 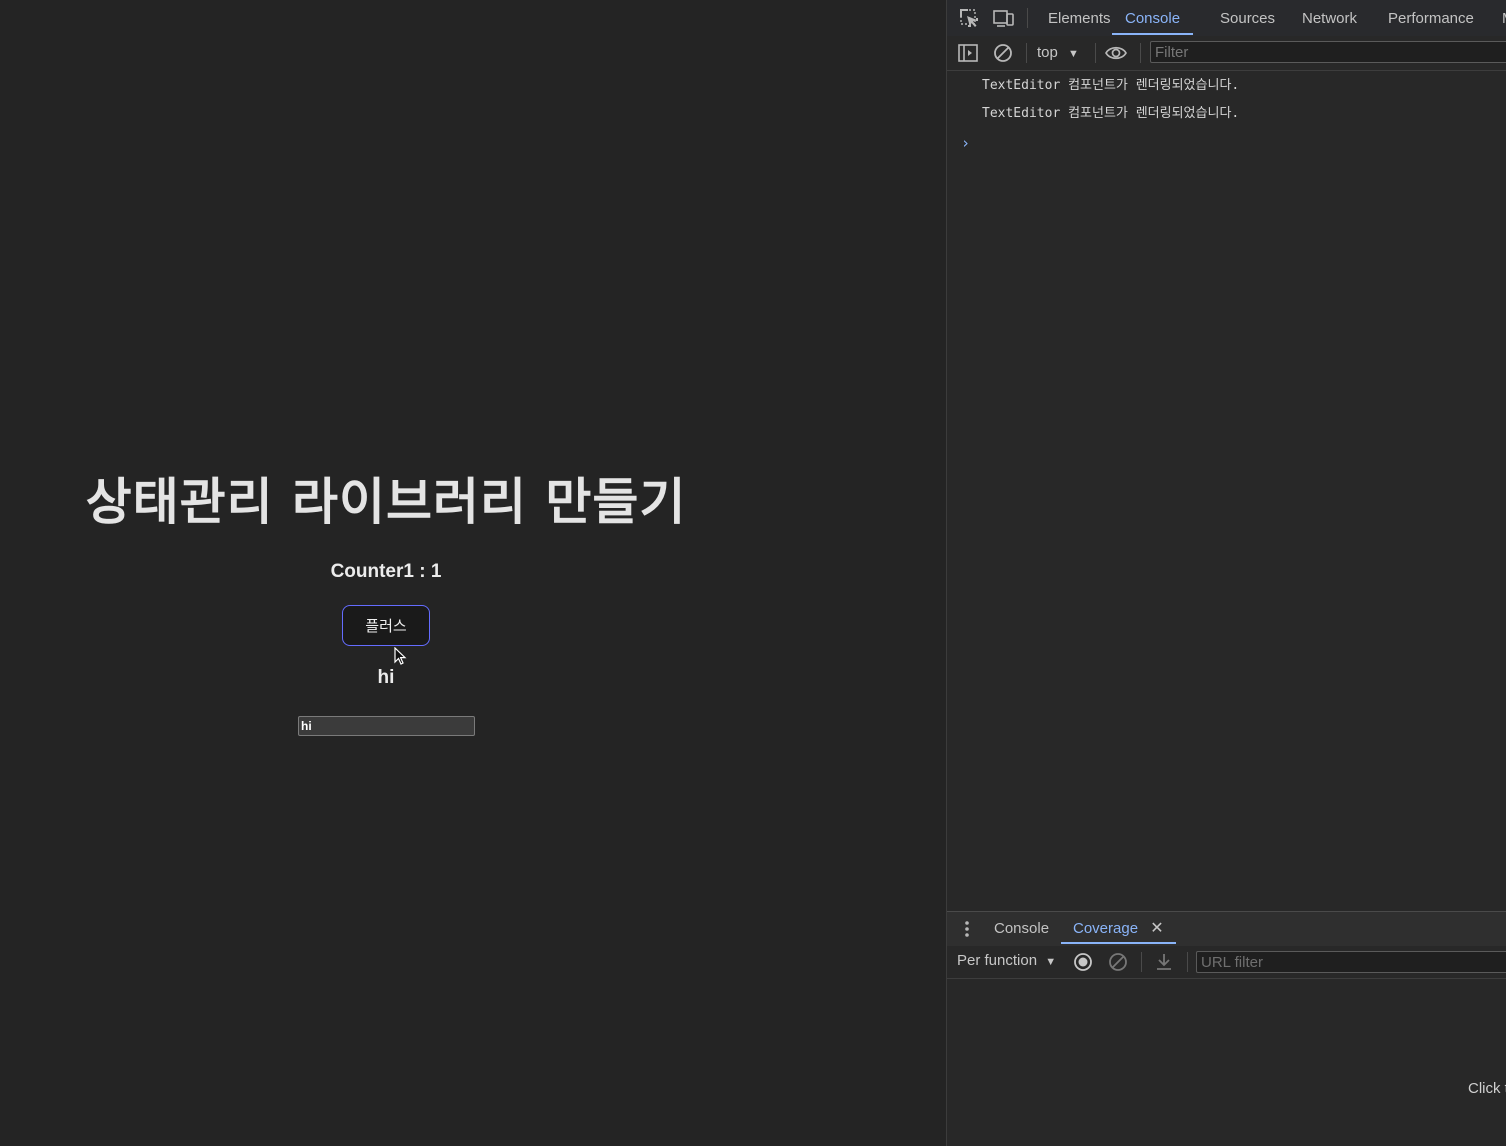 I want to click on more-options-icon, so click(x=967, y=929).